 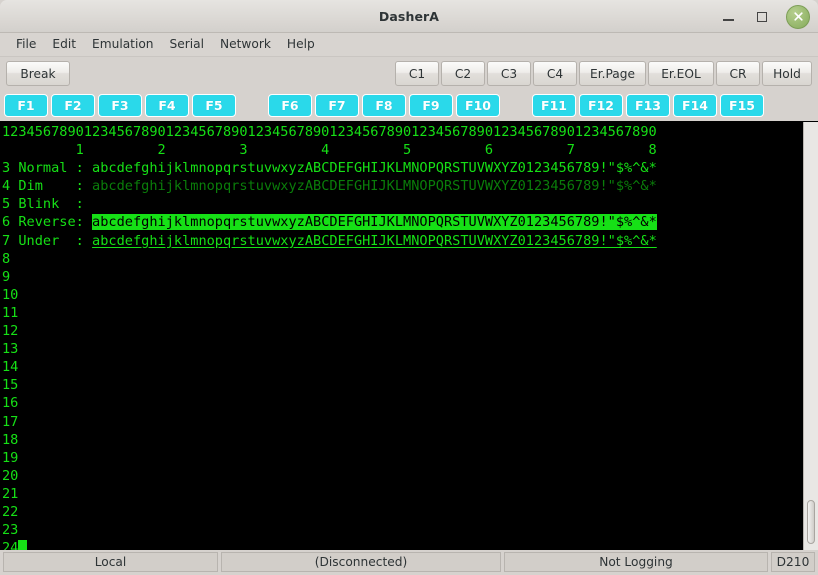 I want to click on terminal-line-11: 11, so click(x=402, y=313).